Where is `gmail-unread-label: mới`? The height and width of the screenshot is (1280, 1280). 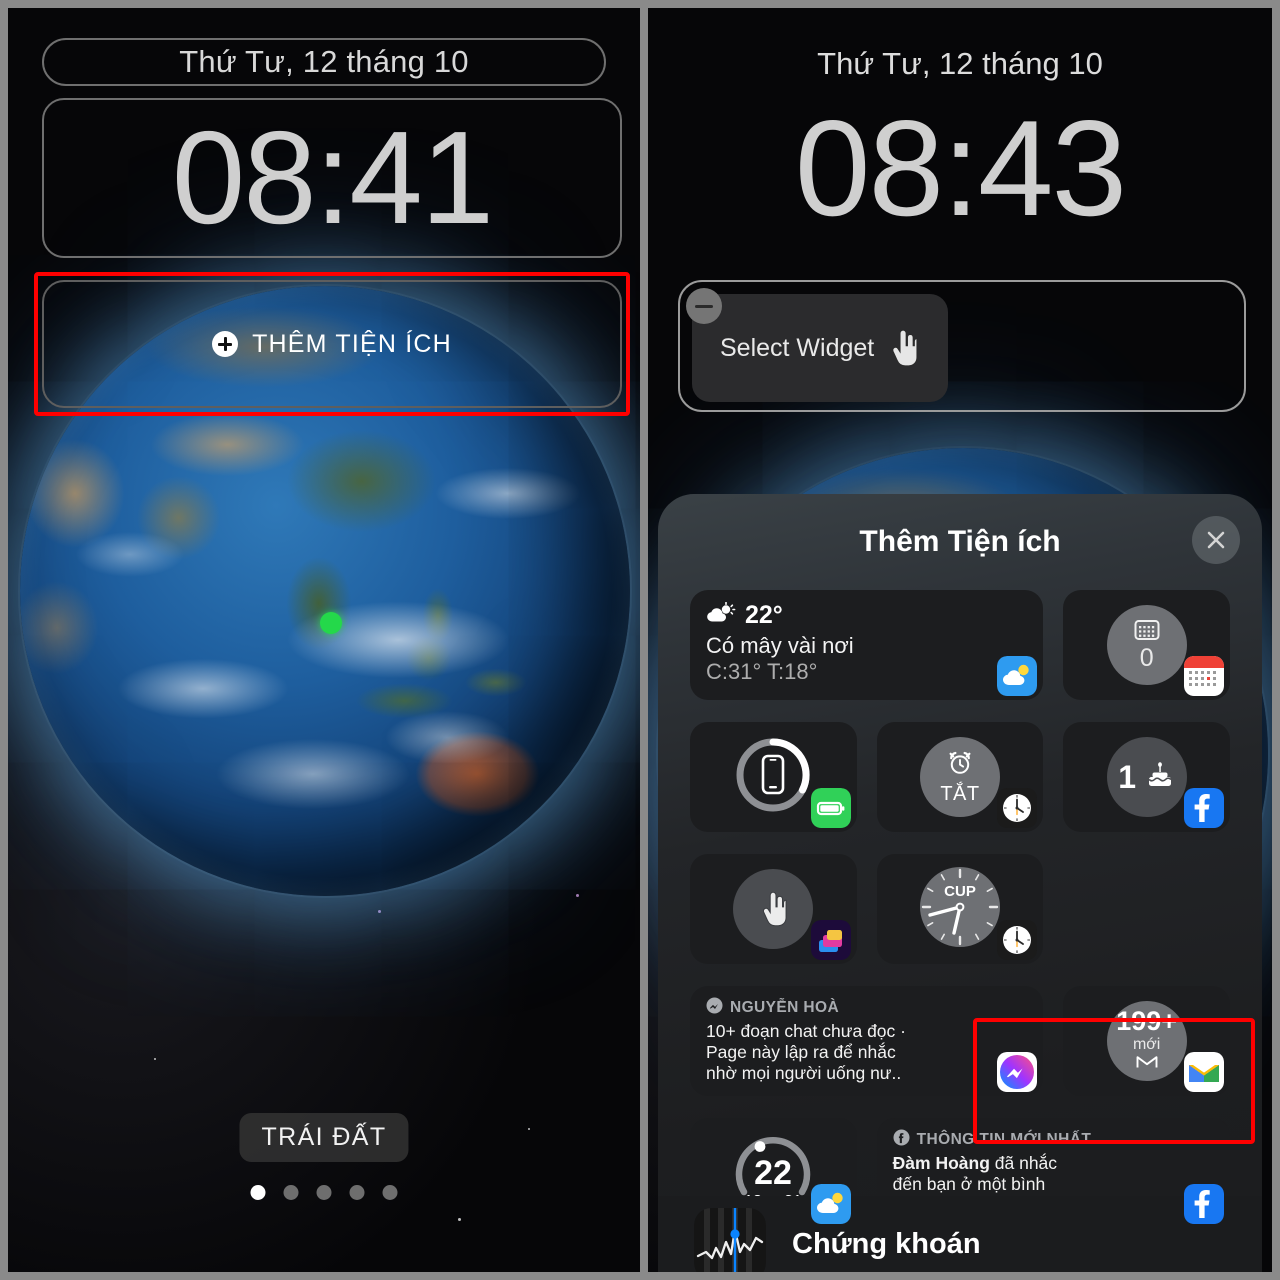
gmail-unread-label: mới is located at coordinates (1146, 1044).